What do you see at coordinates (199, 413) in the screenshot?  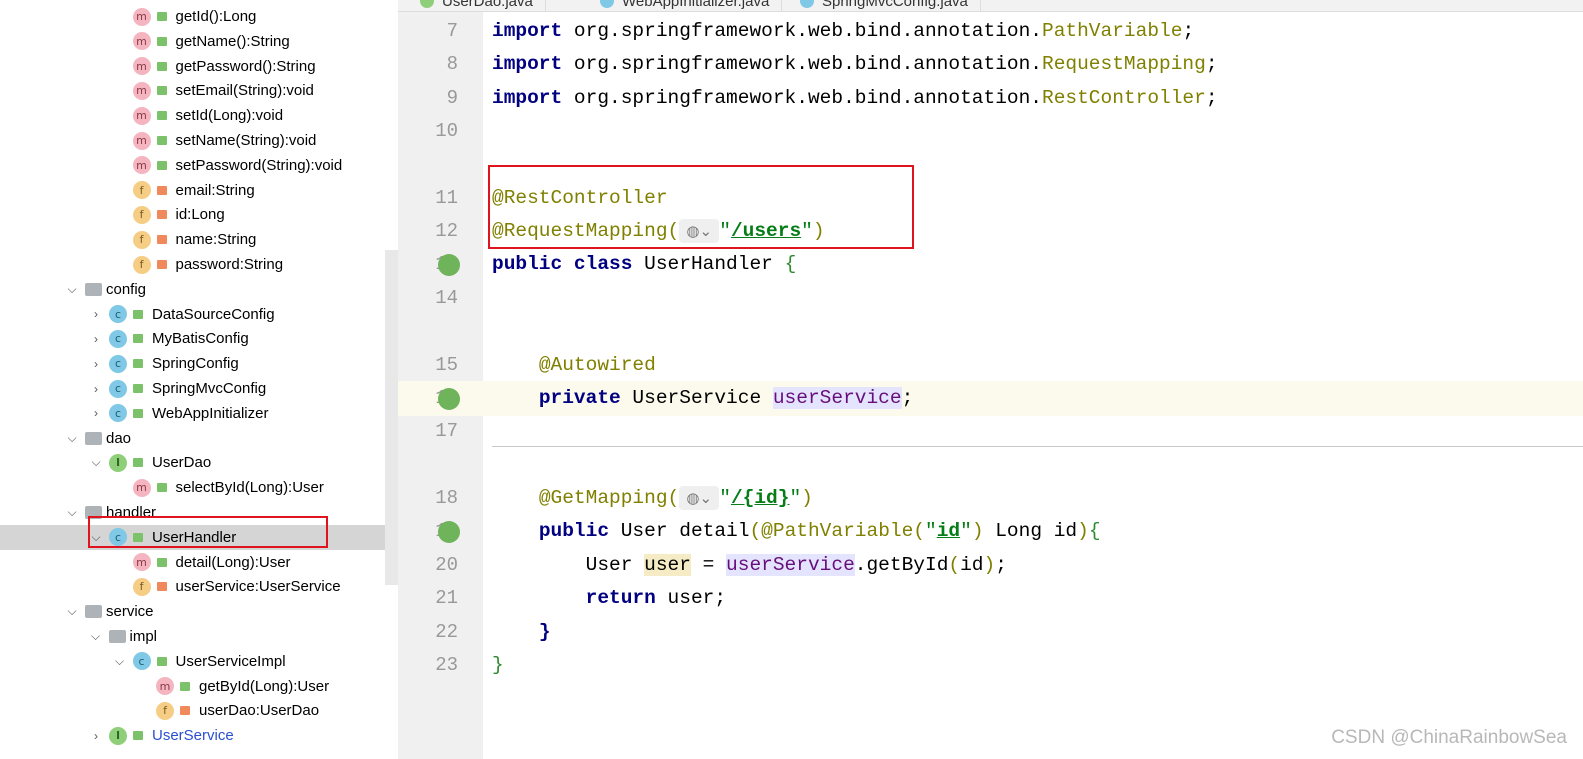 I see `tree-item: › c WebAppInitializer` at bounding box center [199, 413].